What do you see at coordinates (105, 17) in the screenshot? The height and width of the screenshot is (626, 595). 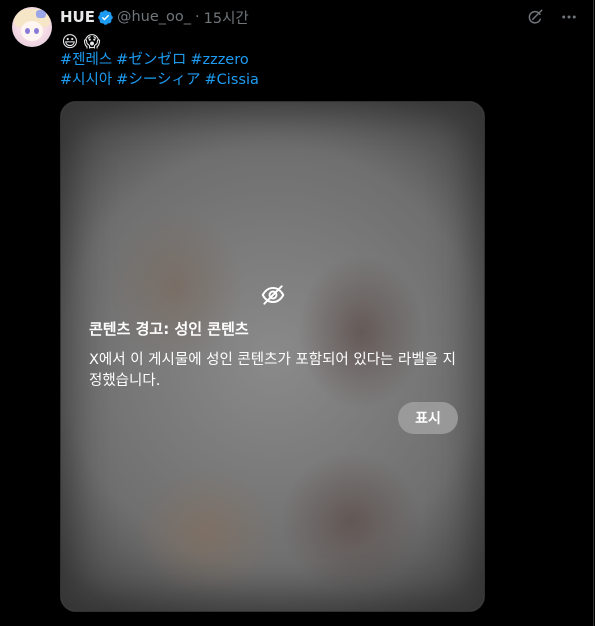 I see `verified-badge-icon` at bounding box center [105, 17].